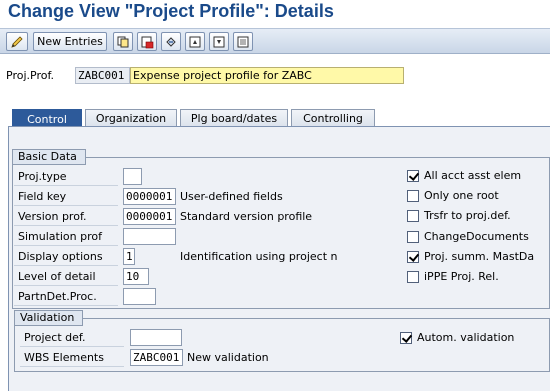 This screenshot has height=391, width=550. I want to click on export-button, so click(243, 41).